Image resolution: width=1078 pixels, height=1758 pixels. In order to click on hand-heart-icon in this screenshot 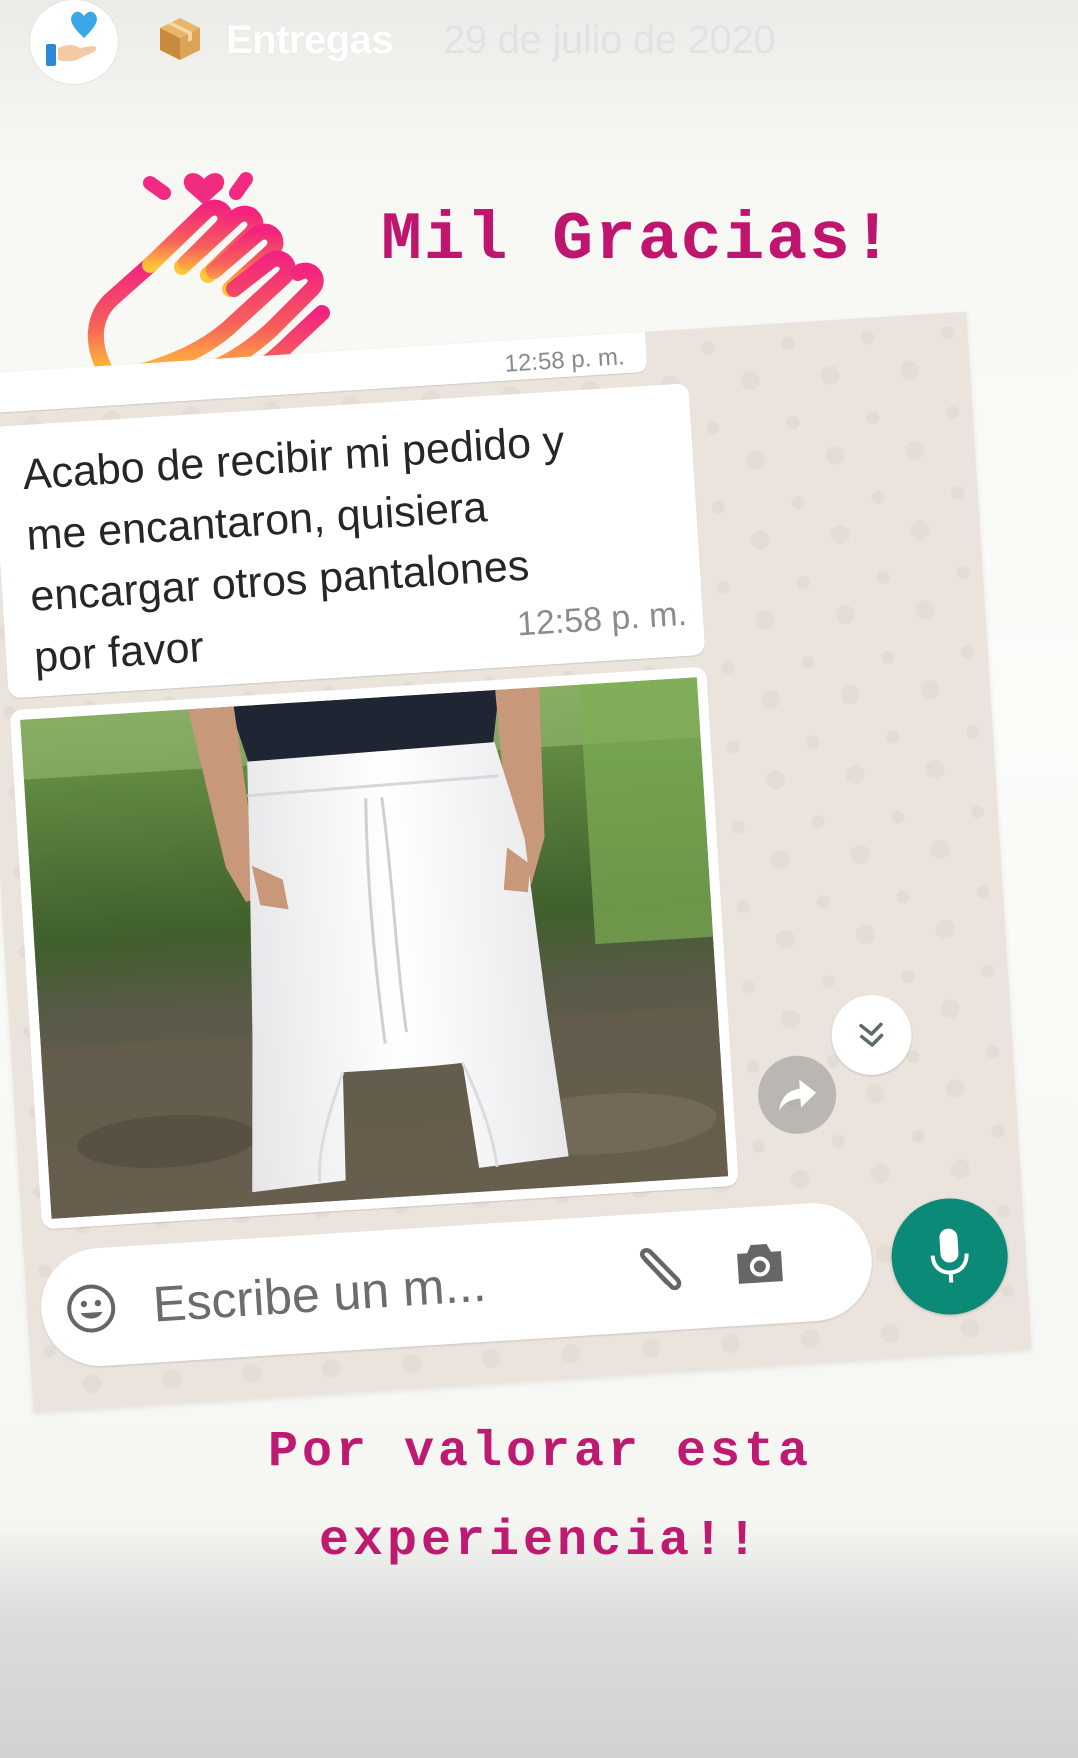, I will do `click(71, 38)`.